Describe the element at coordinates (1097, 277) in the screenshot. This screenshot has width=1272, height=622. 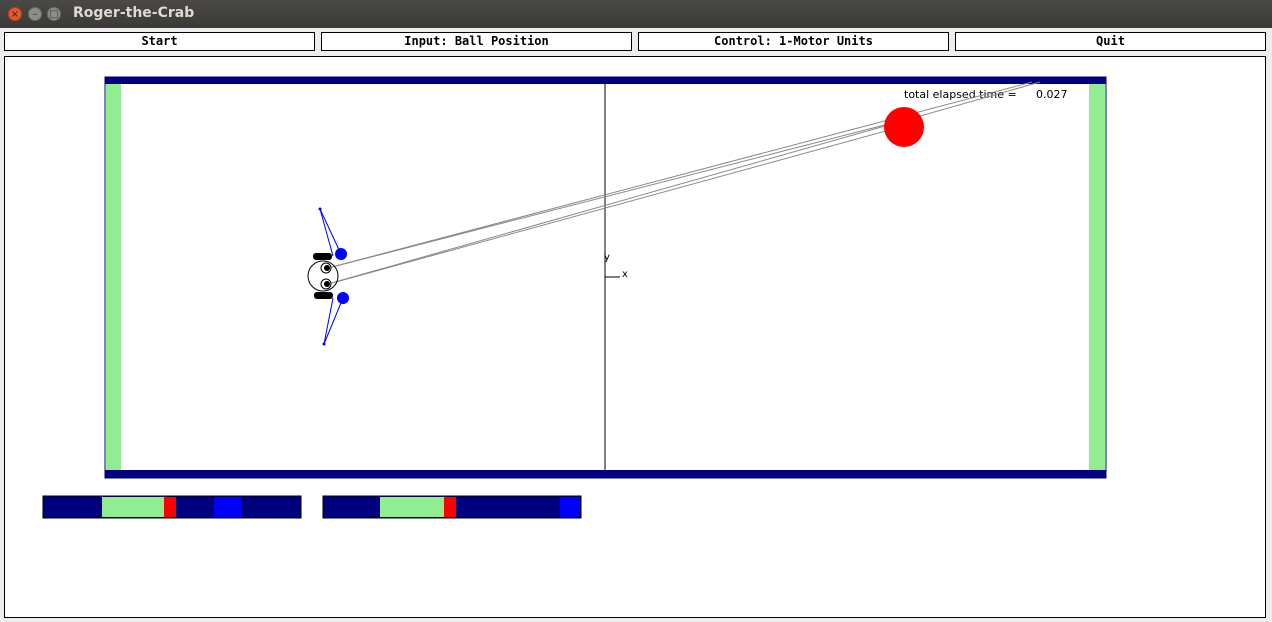
I see `arena-right-wall` at that location.